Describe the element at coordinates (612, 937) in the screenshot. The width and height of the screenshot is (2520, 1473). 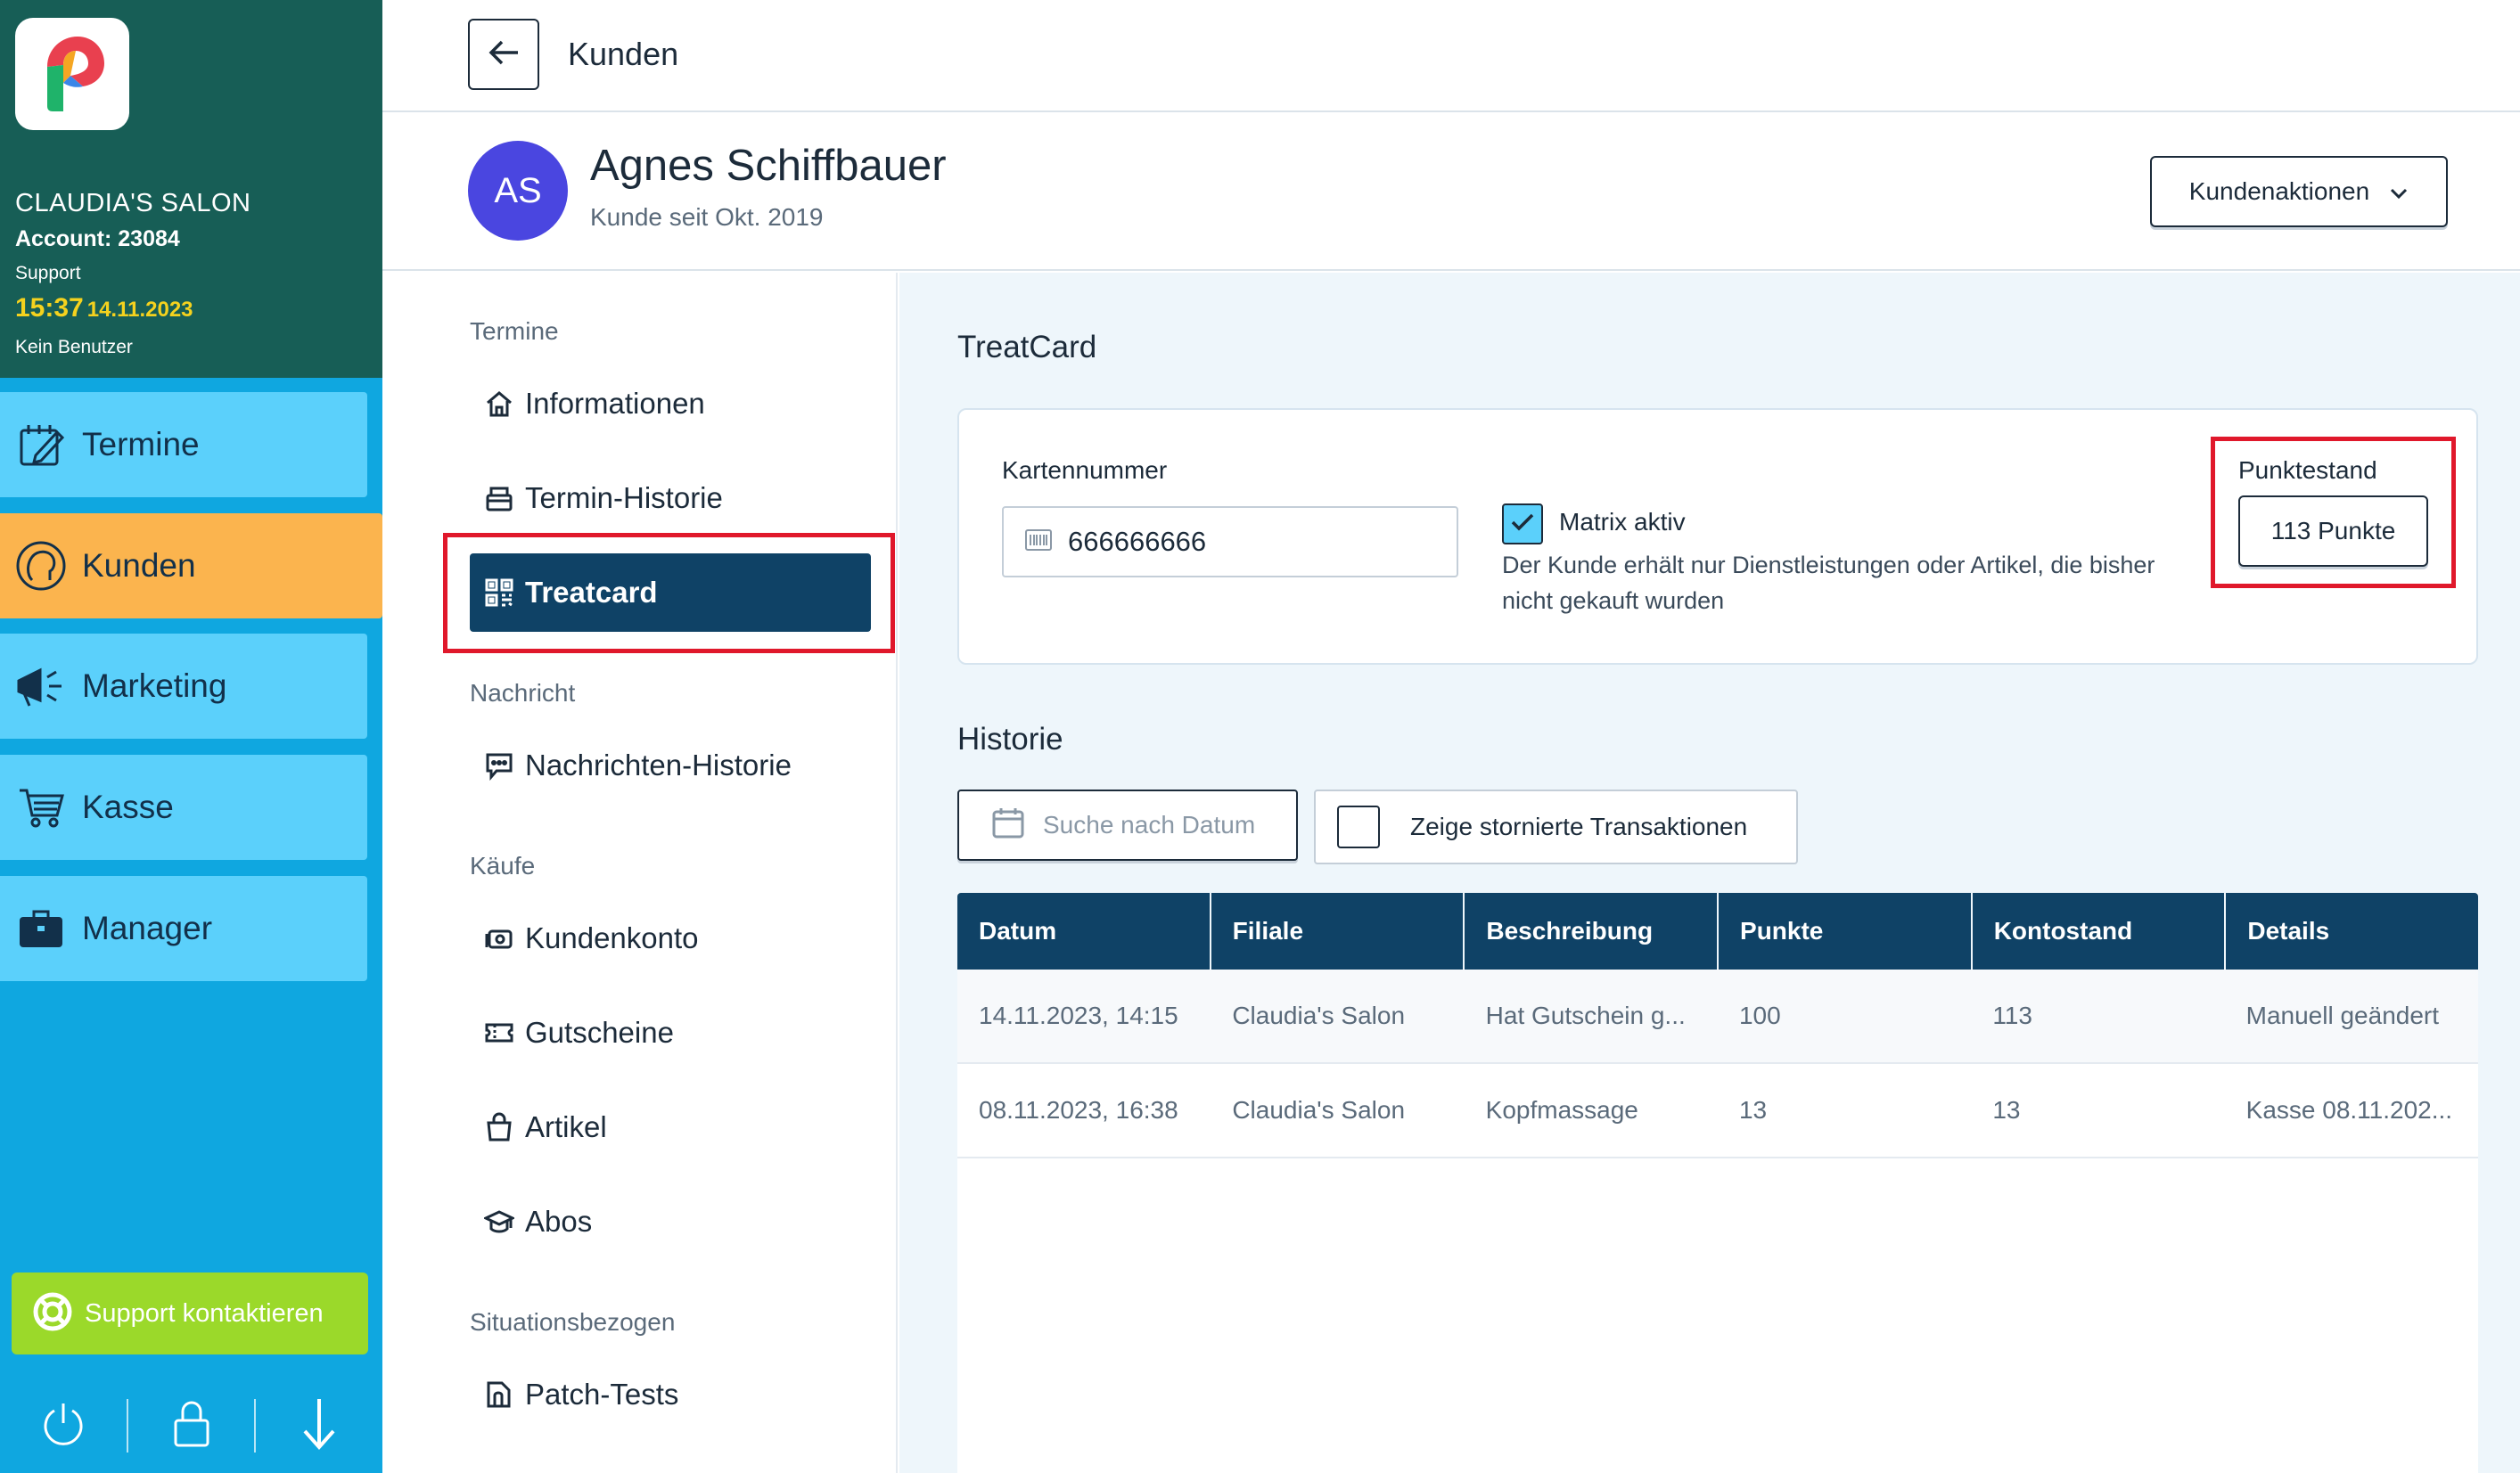
I see `subnav-item-label: Kundenkonto` at that location.